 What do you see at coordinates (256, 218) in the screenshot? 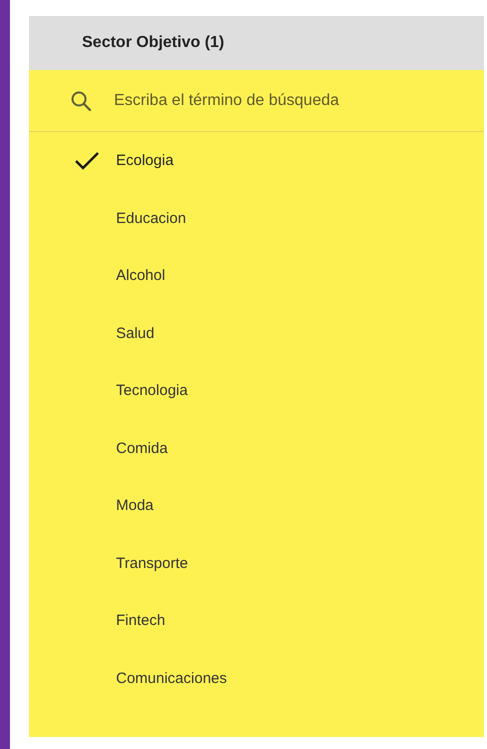
I see `option-item: Educacion` at bounding box center [256, 218].